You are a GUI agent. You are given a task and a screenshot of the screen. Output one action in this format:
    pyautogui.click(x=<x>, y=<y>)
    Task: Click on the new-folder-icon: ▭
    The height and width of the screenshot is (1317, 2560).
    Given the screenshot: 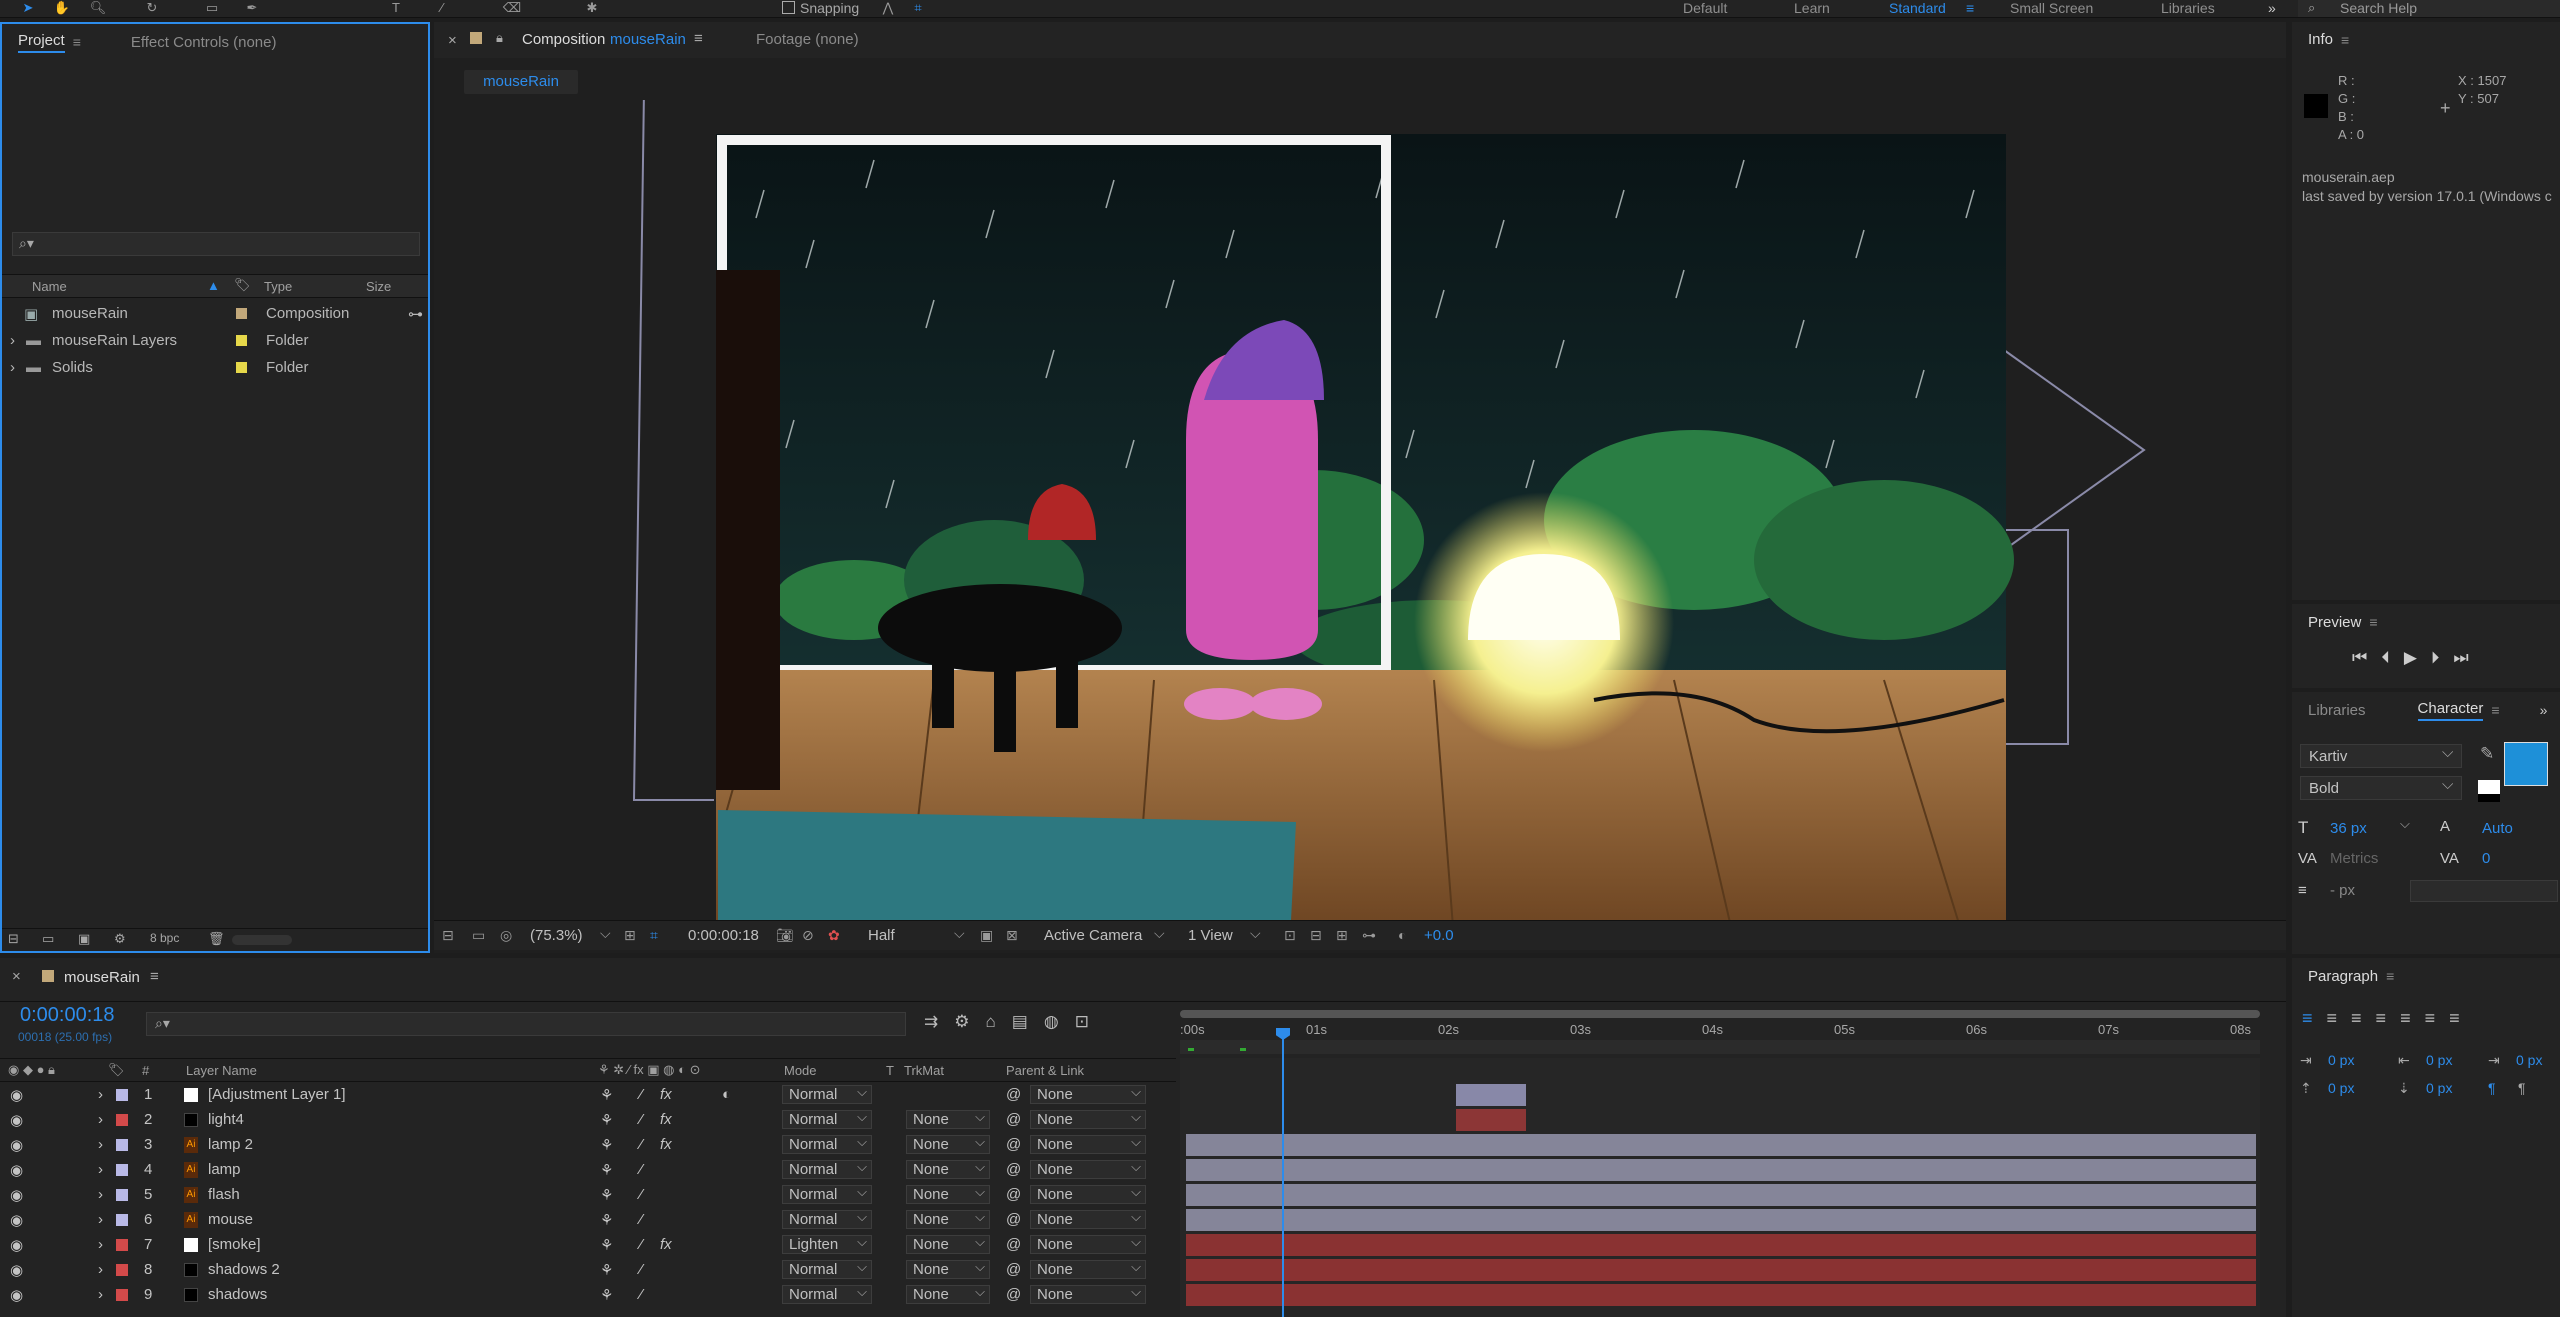 What is the action you would take?
    pyautogui.click(x=48, y=939)
    